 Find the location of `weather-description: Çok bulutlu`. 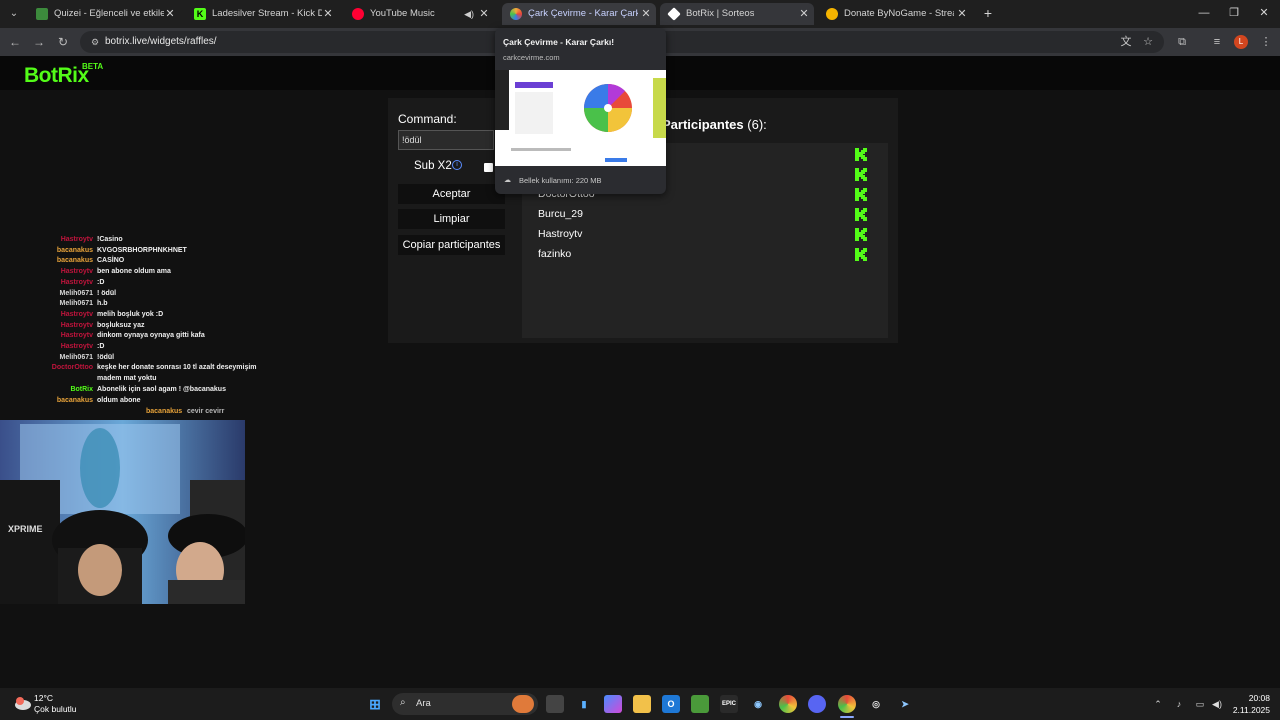

weather-description: Çok bulutlu is located at coordinates (55, 709).